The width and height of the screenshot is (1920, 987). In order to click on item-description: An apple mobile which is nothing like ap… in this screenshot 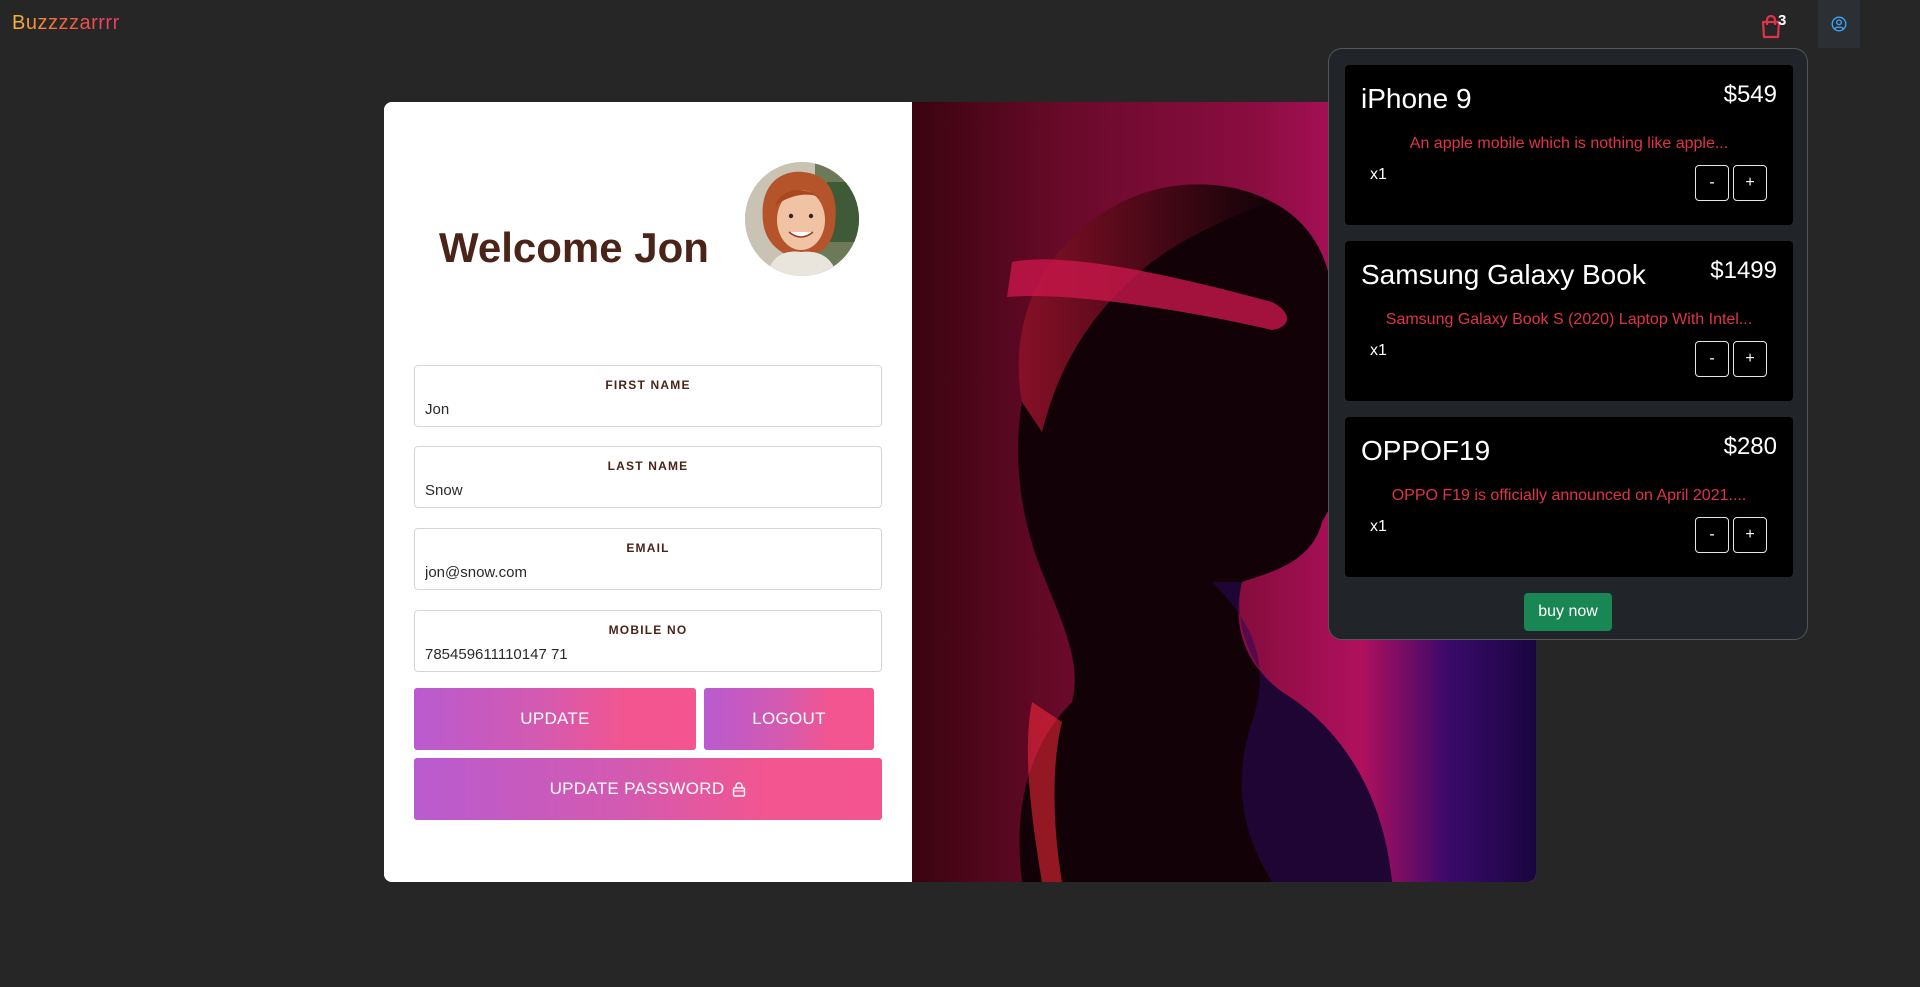, I will do `click(1569, 143)`.